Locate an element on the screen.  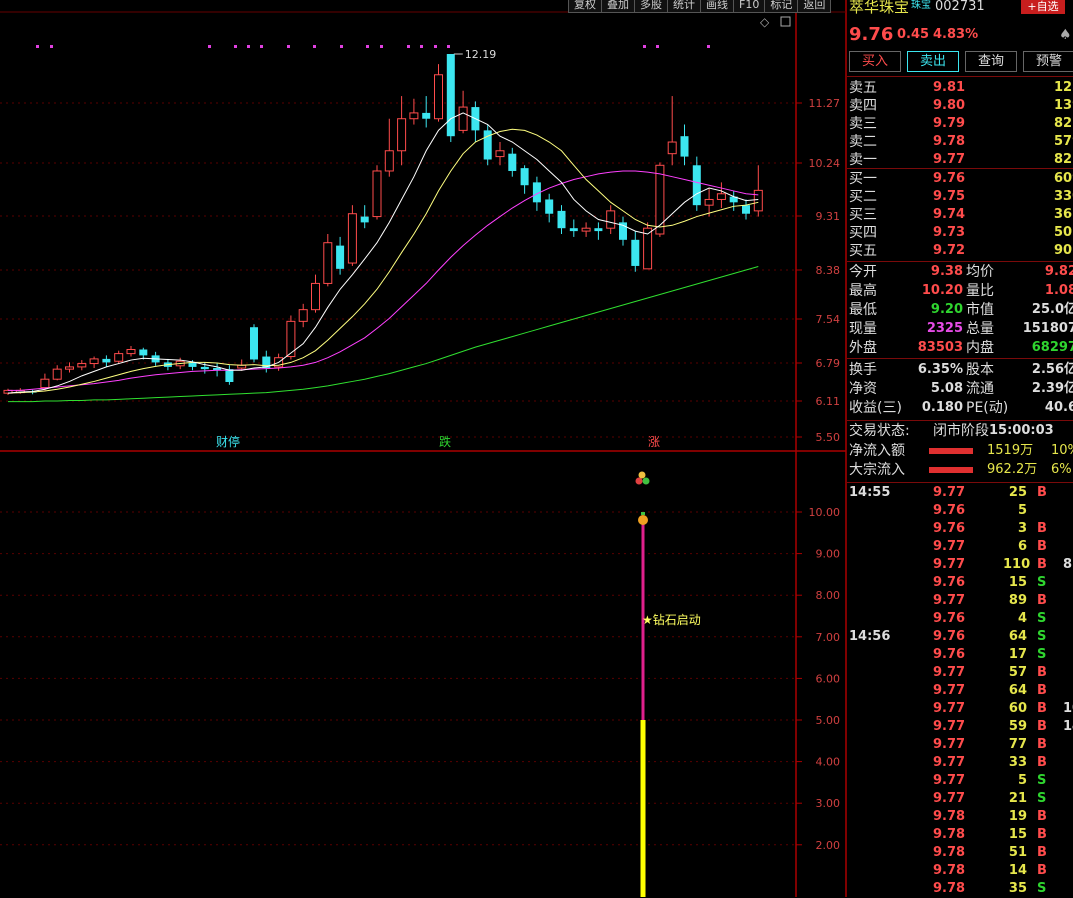
high-price-label: 12.19 is located at coordinates (481, 54).